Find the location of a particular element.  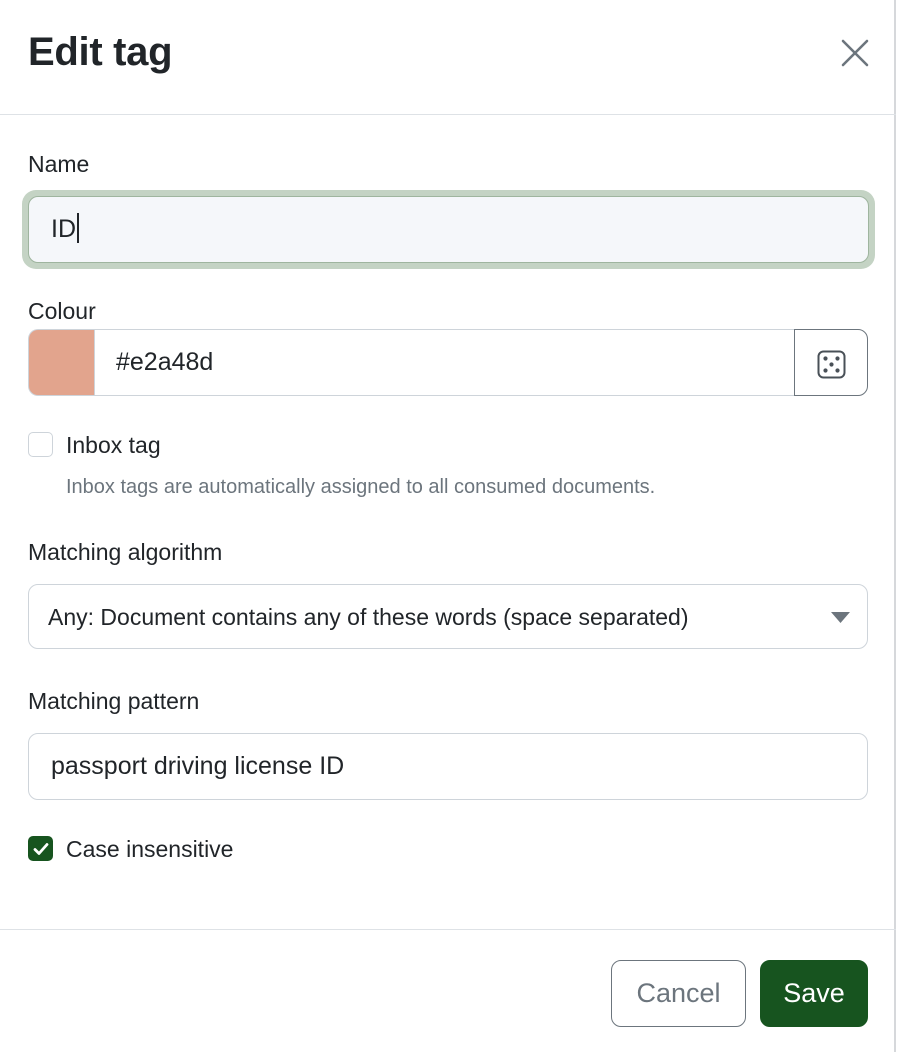

matching-pattern-input: passport driving license ID is located at coordinates (448, 766).